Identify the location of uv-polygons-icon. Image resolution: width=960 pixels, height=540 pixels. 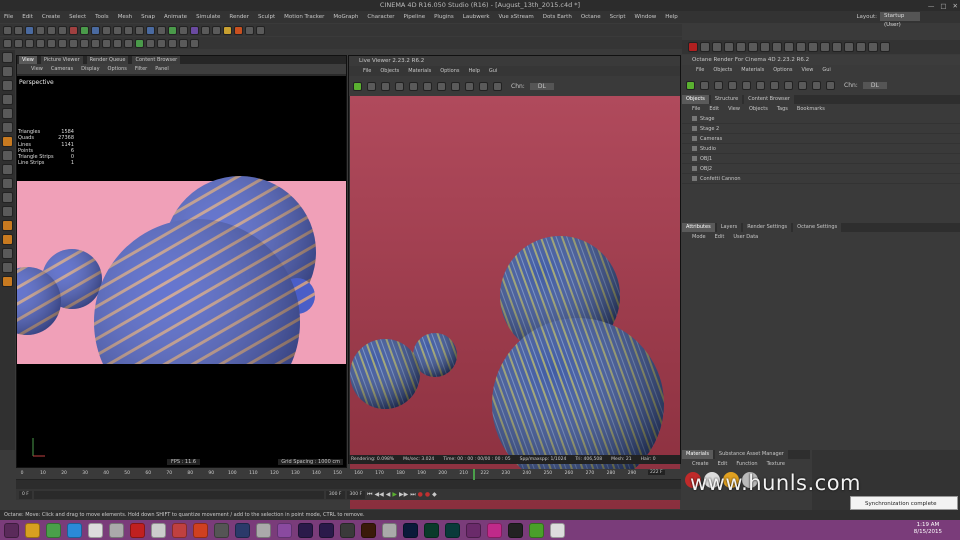
(7, 169).